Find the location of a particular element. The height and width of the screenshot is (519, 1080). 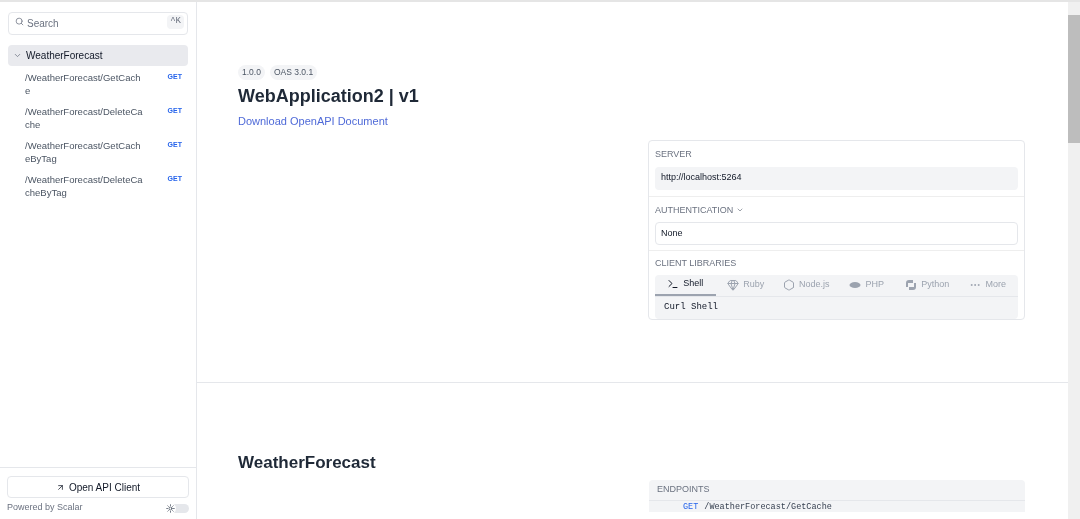

code-snippet: Curl Shell is located at coordinates (691, 307).